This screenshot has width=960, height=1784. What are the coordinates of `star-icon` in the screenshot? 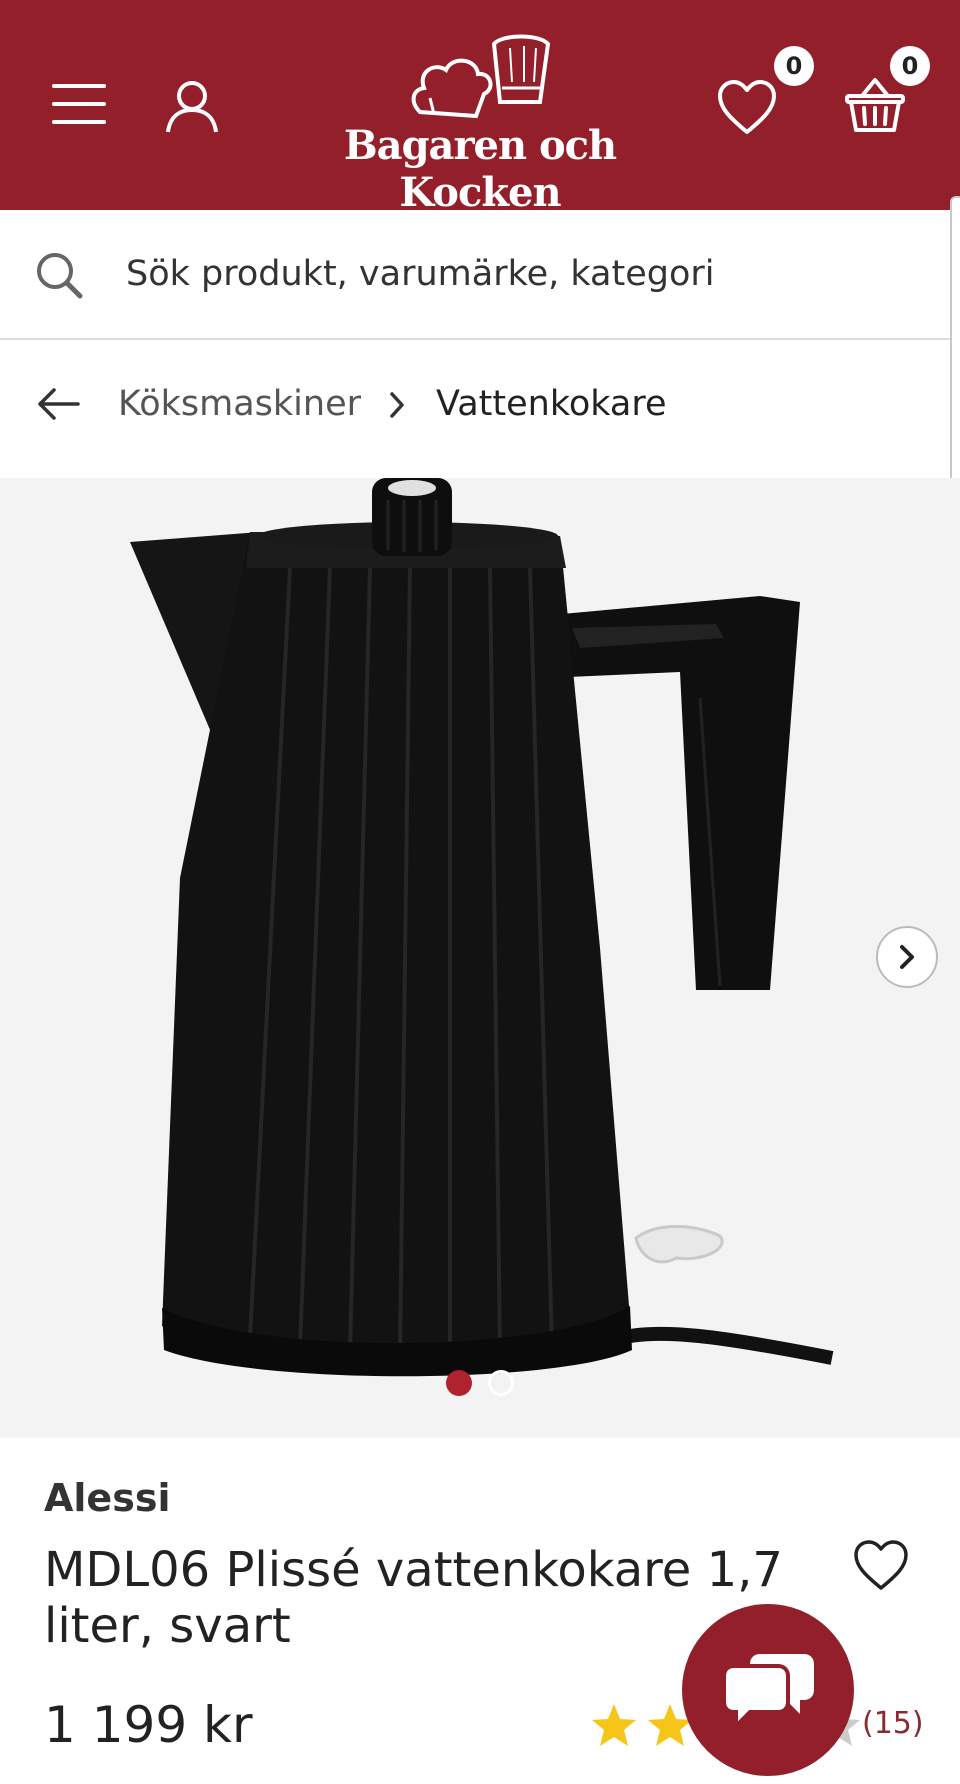 It's located at (614, 1725).